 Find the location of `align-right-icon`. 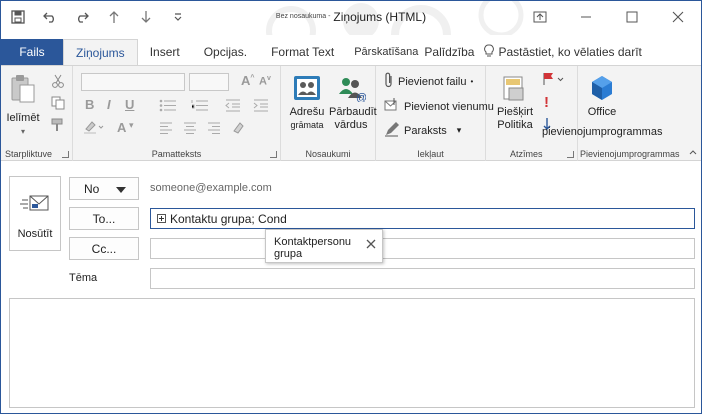

align-right-icon is located at coordinates (214, 129).